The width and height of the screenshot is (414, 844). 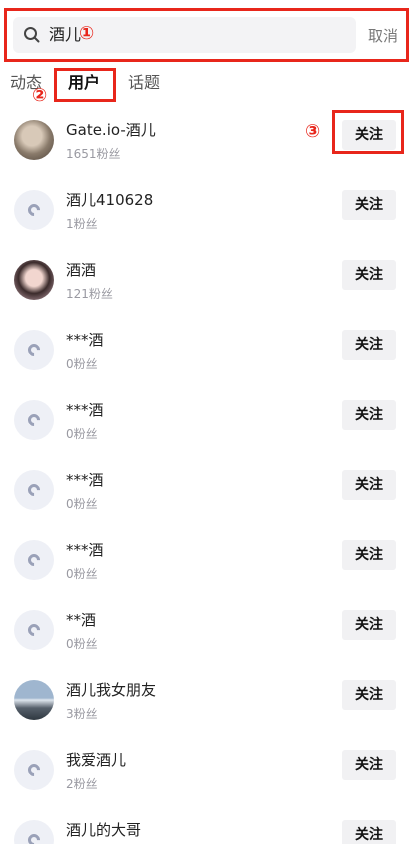 What do you see at coordinates (82, 224) in the screenshot?
I see `fan-count: 1粉丝` at bounding box center [82, 224].